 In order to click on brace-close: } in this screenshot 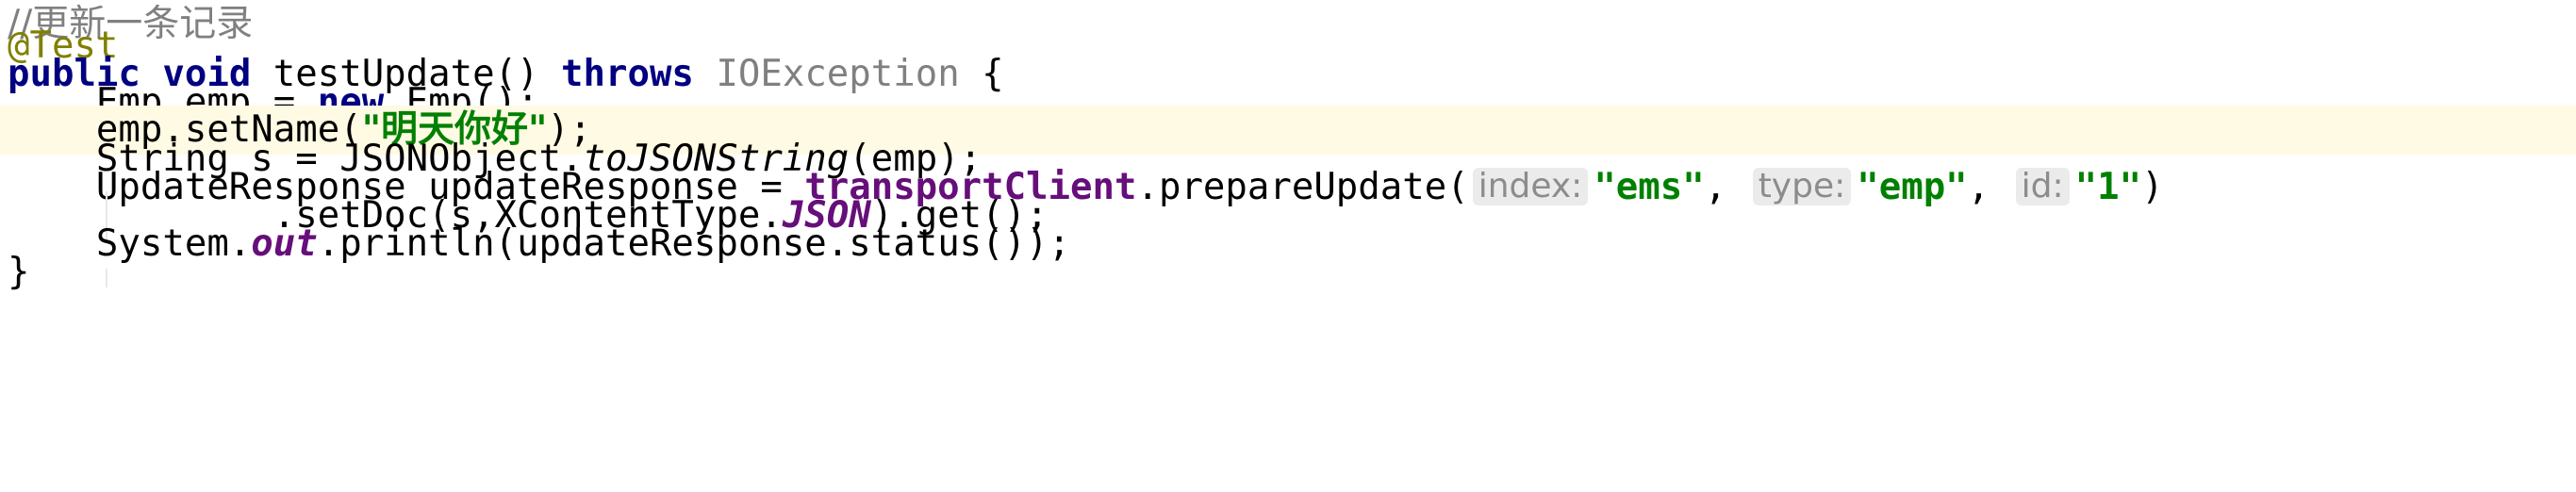, I will do `click(19, 272)`.